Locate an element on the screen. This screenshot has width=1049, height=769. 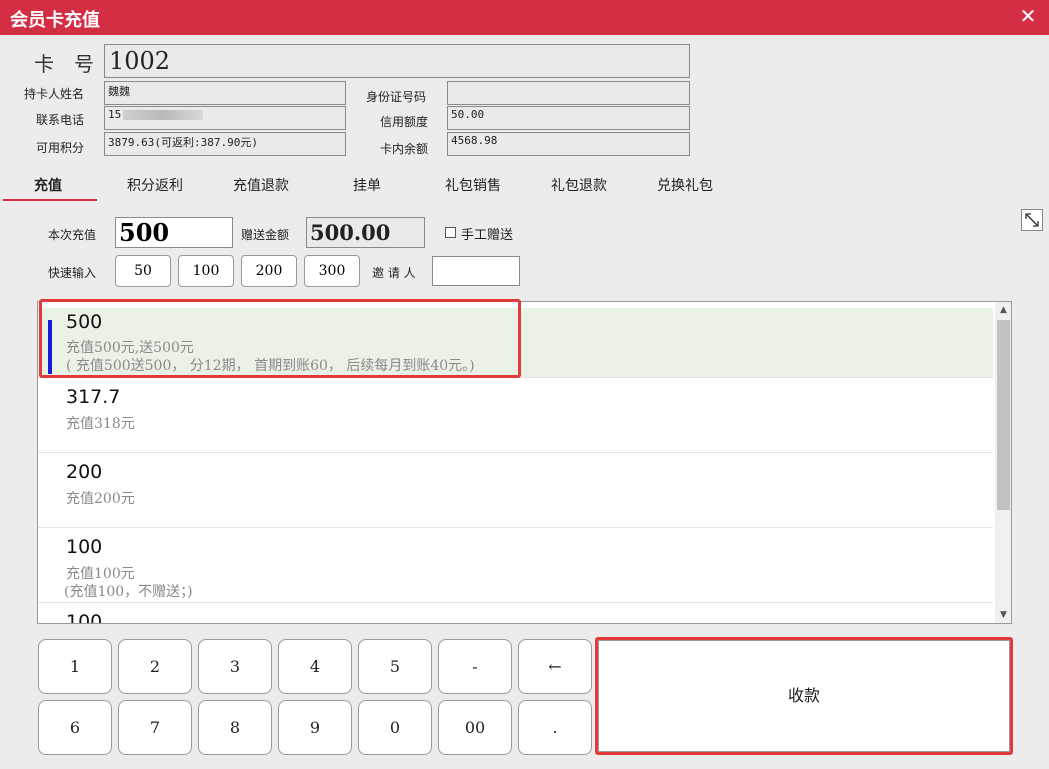
list-item: 200 充值200元 is located at coordinates (515, 490).